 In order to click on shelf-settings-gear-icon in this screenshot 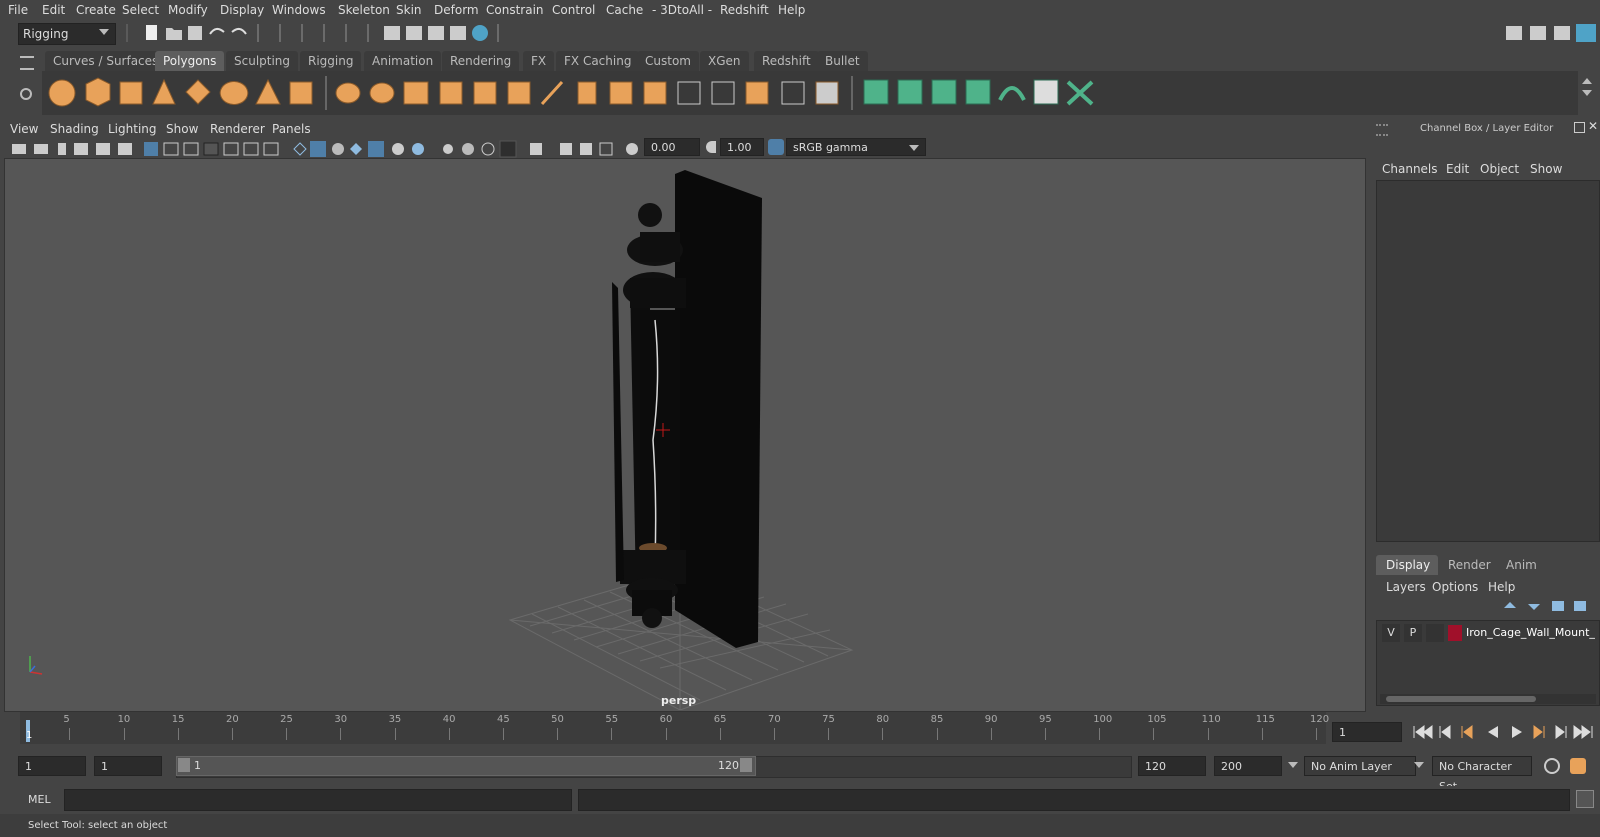, I will do `click(26, 94)`.